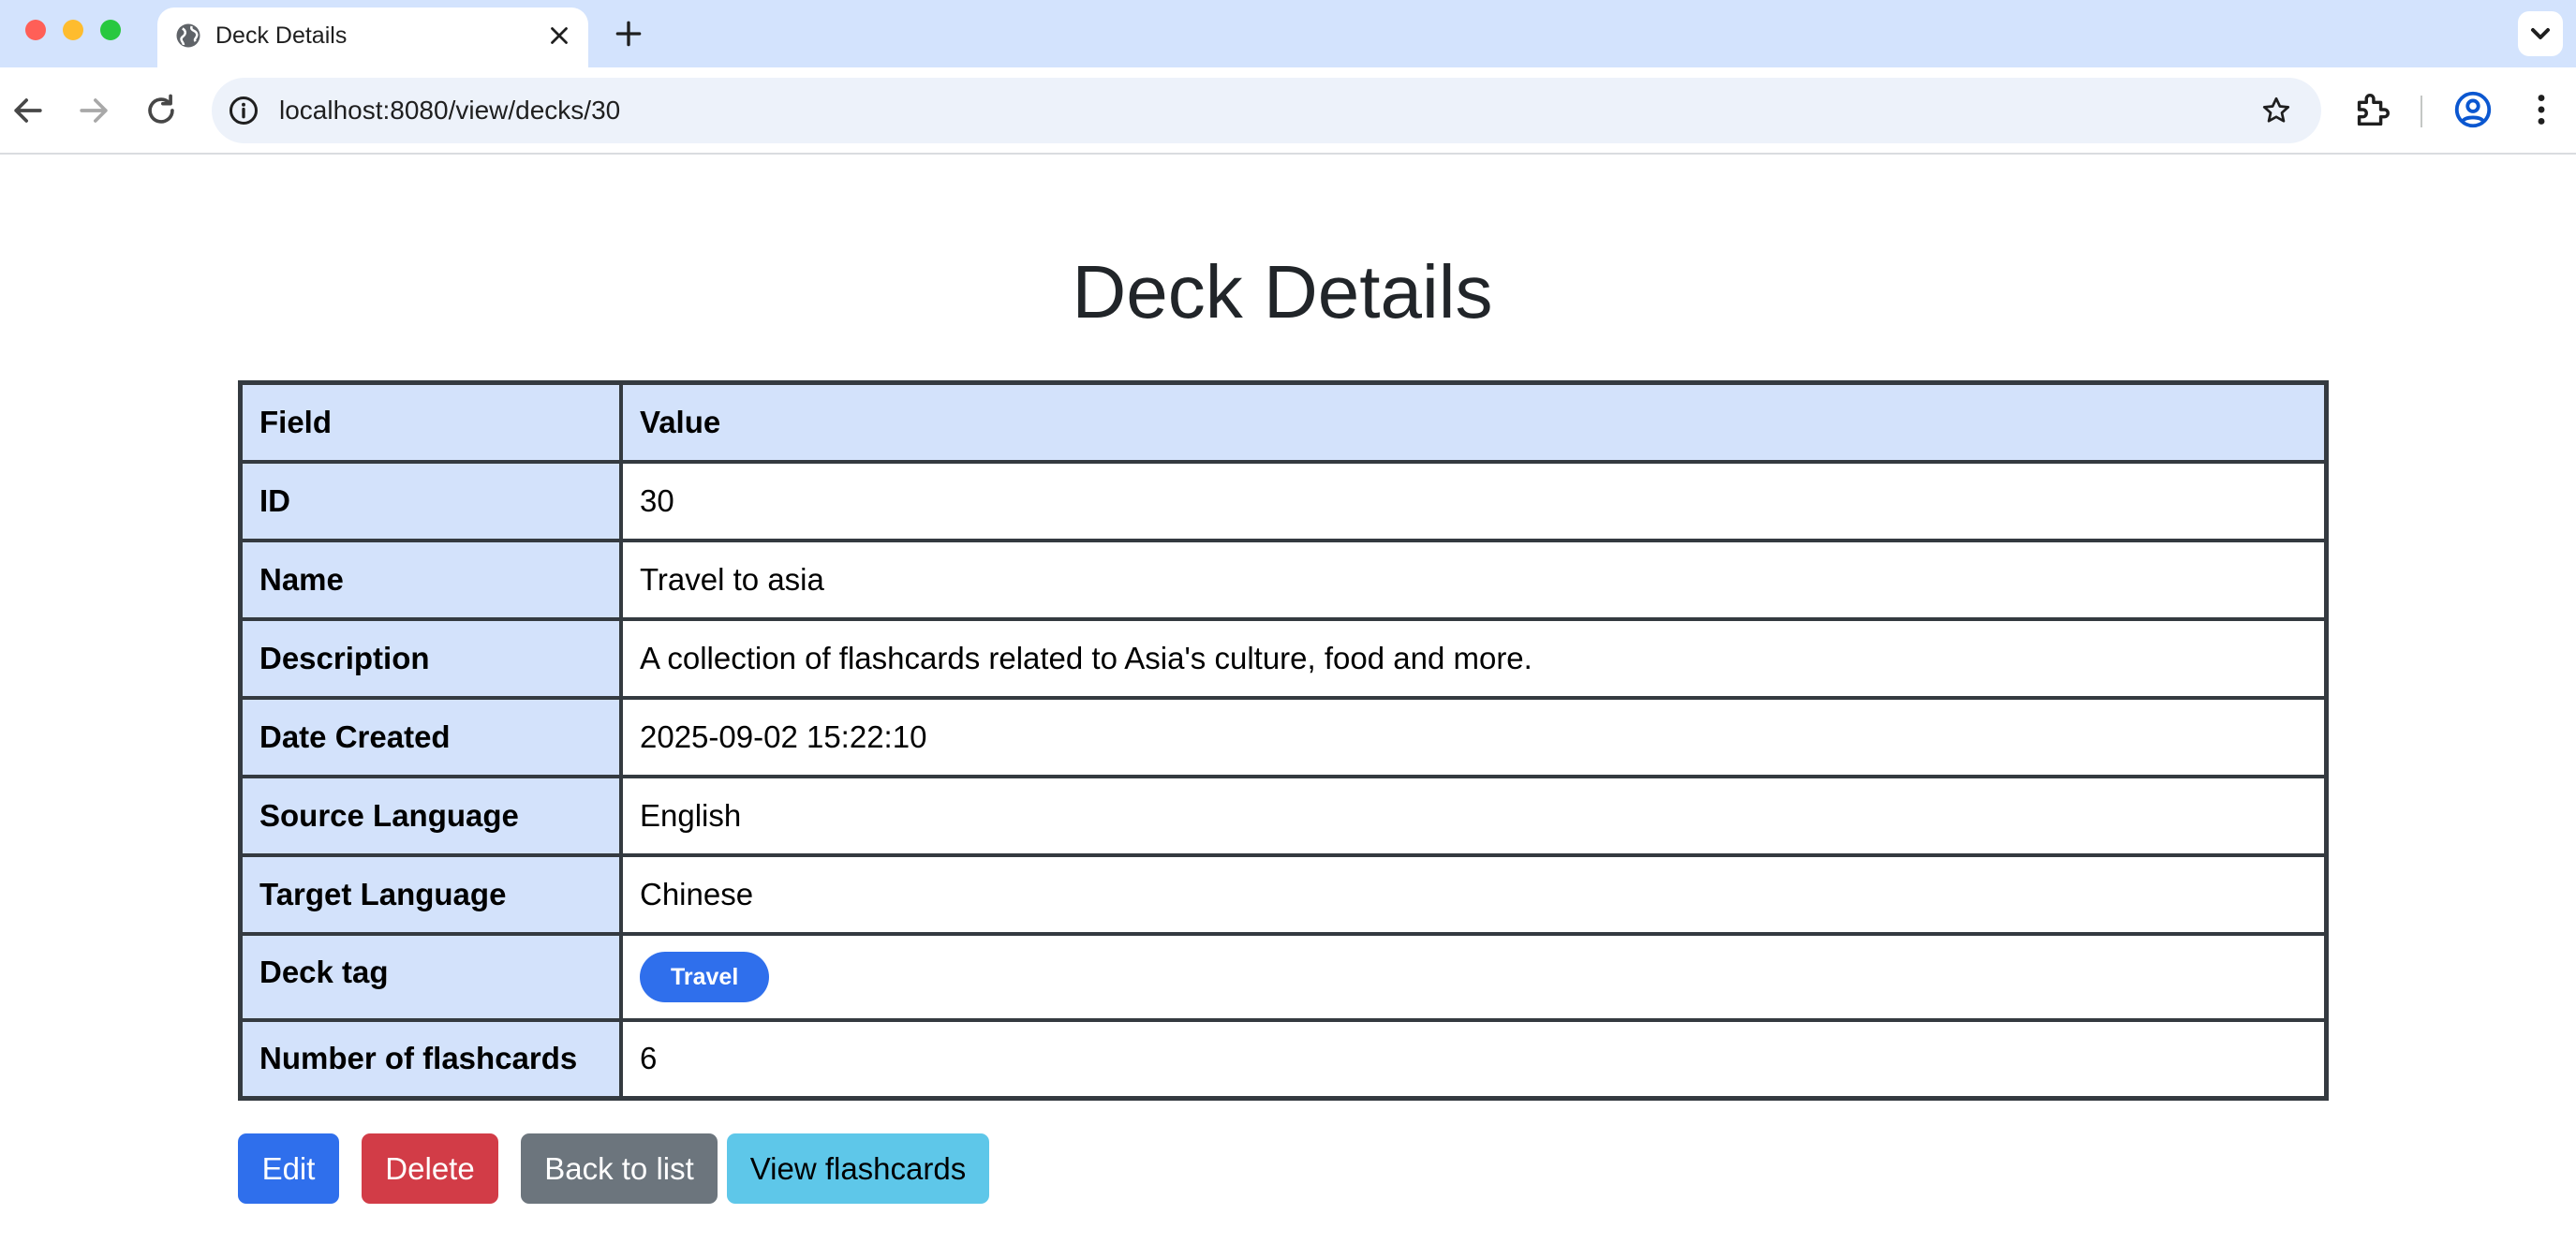 This screenshot has width=2576, height=1244. I want to click on window-maximize-control, so click(110, 30).